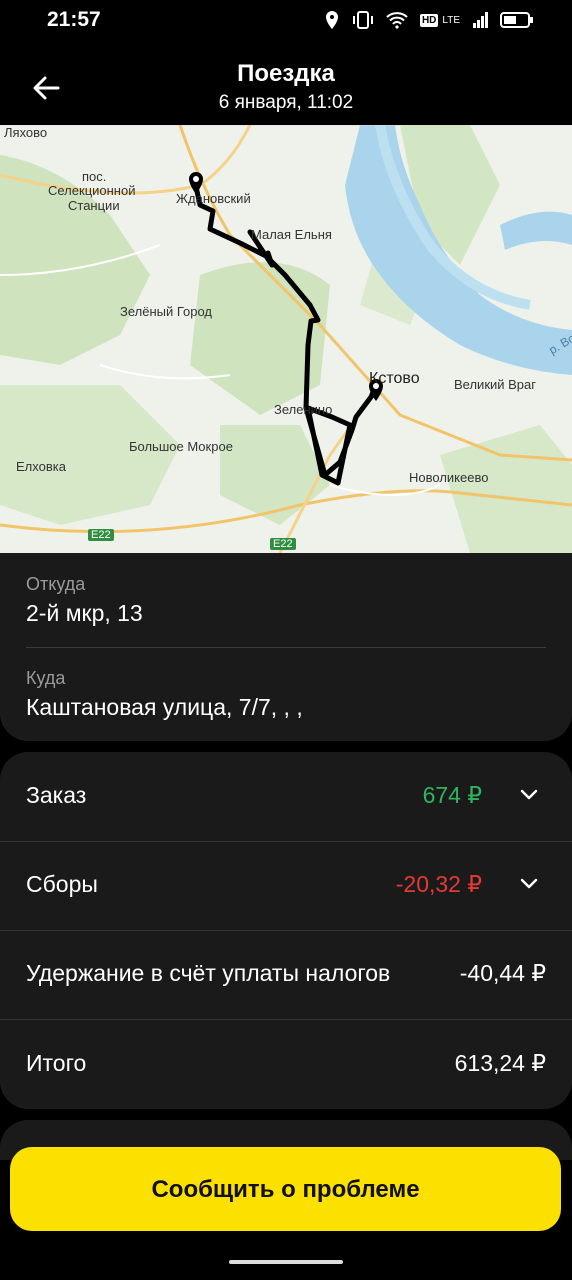  What do you see at coordinates (495, 384) in the screenshot?
I see `map-label: Великий Враг` at bounding box center [495, 384].